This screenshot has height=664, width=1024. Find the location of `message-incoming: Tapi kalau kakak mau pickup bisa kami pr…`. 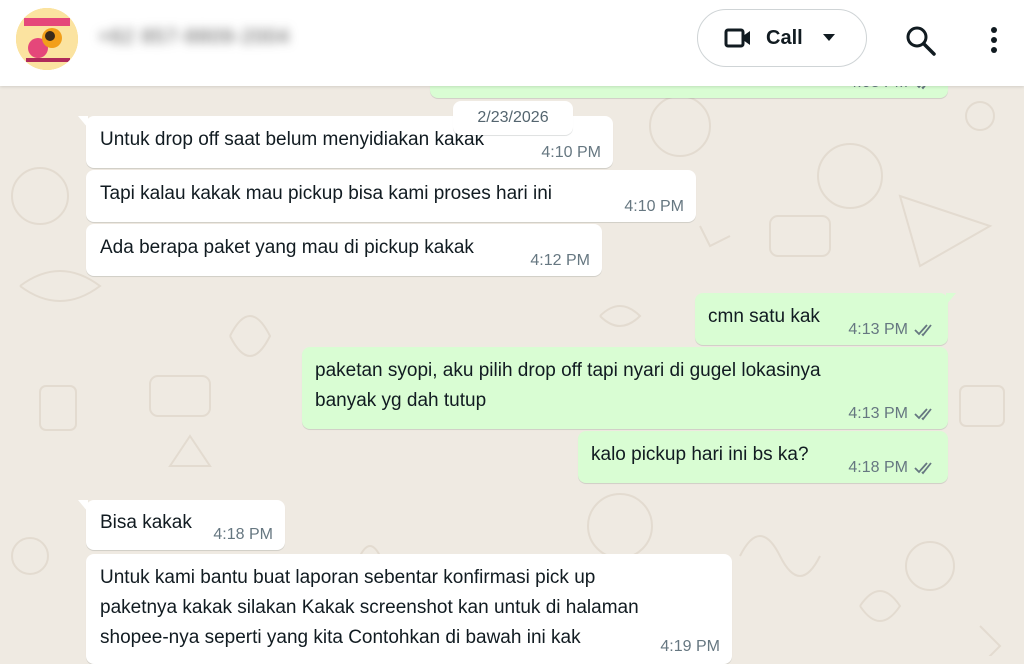

message-incoming: Tapi kalau kakak mau pickup bisa kami pr… is located at coordinates (391, 196).